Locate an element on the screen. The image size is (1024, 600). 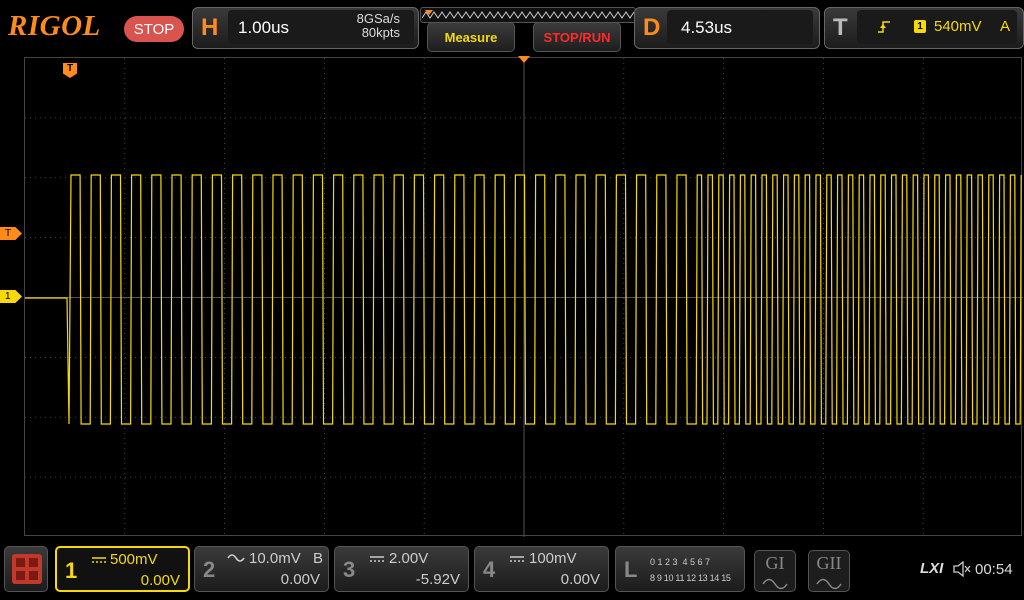
channel-1-number: 1 is located at coordinates (71, 570).